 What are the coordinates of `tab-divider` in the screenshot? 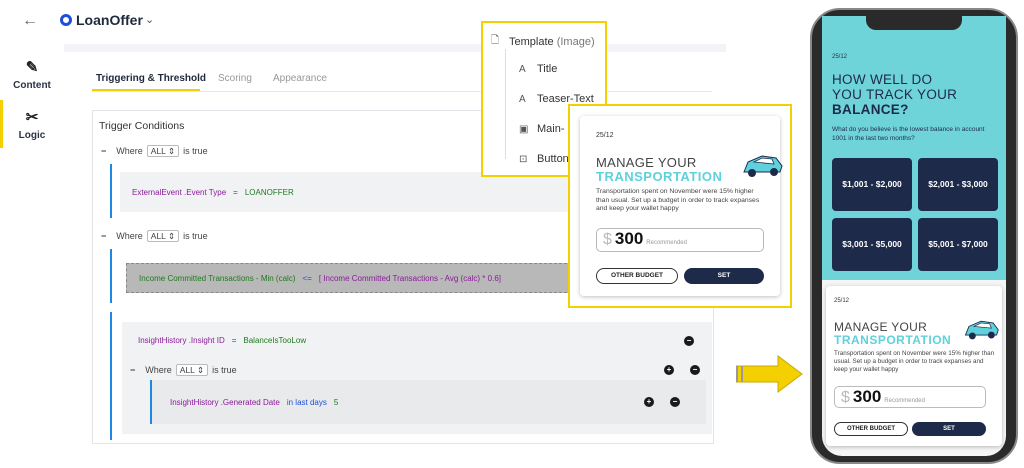 It's located at (402, 91).